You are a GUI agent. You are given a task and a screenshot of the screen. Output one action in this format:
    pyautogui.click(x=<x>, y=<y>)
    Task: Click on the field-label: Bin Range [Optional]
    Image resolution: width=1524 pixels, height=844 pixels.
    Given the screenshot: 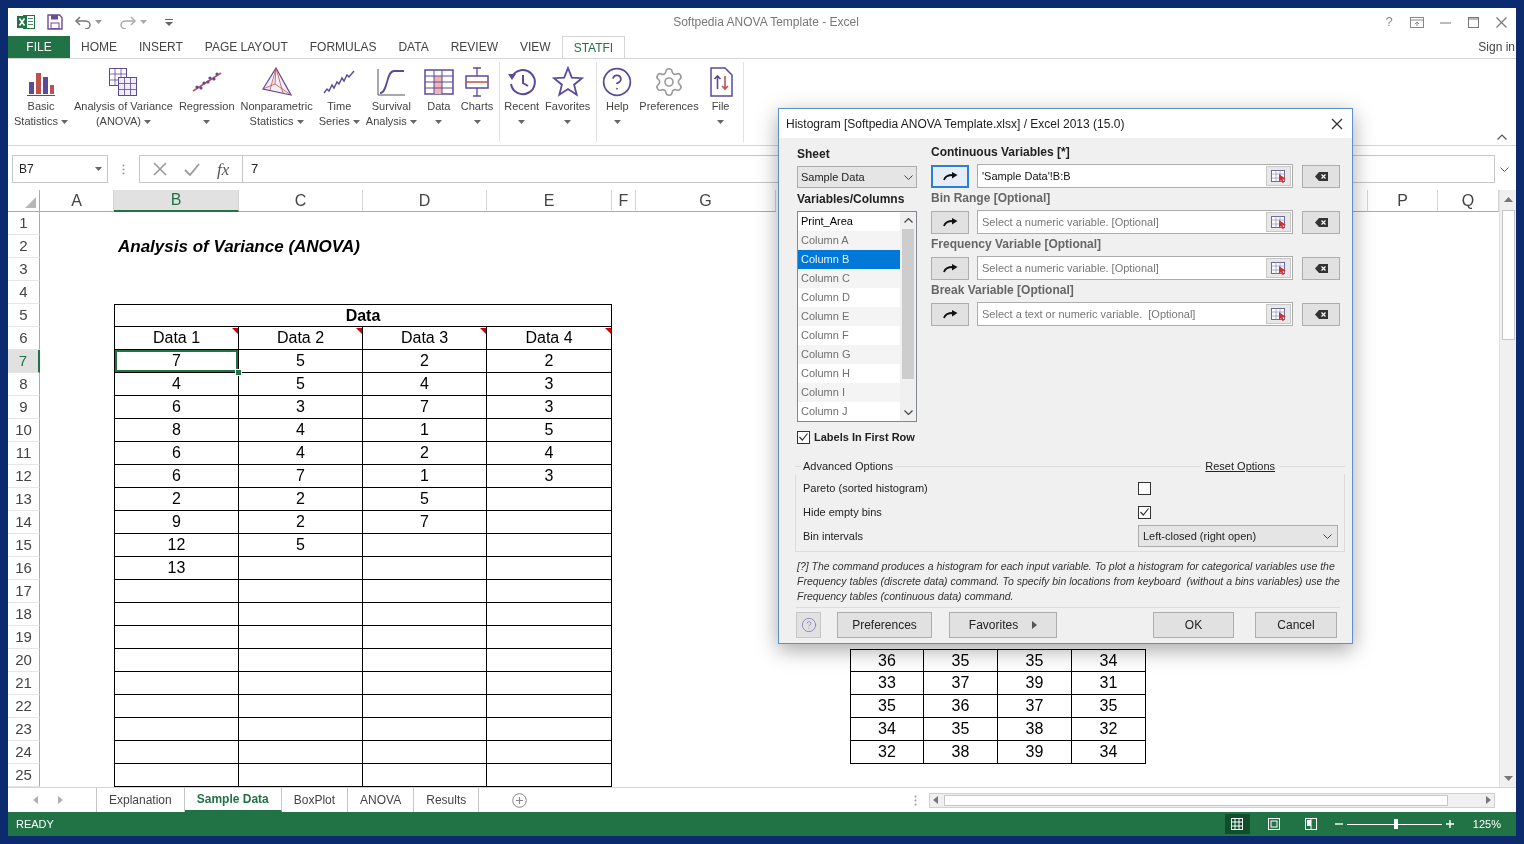 What is the action you would take?
    pyautogui.click(x=991, y=198)
    